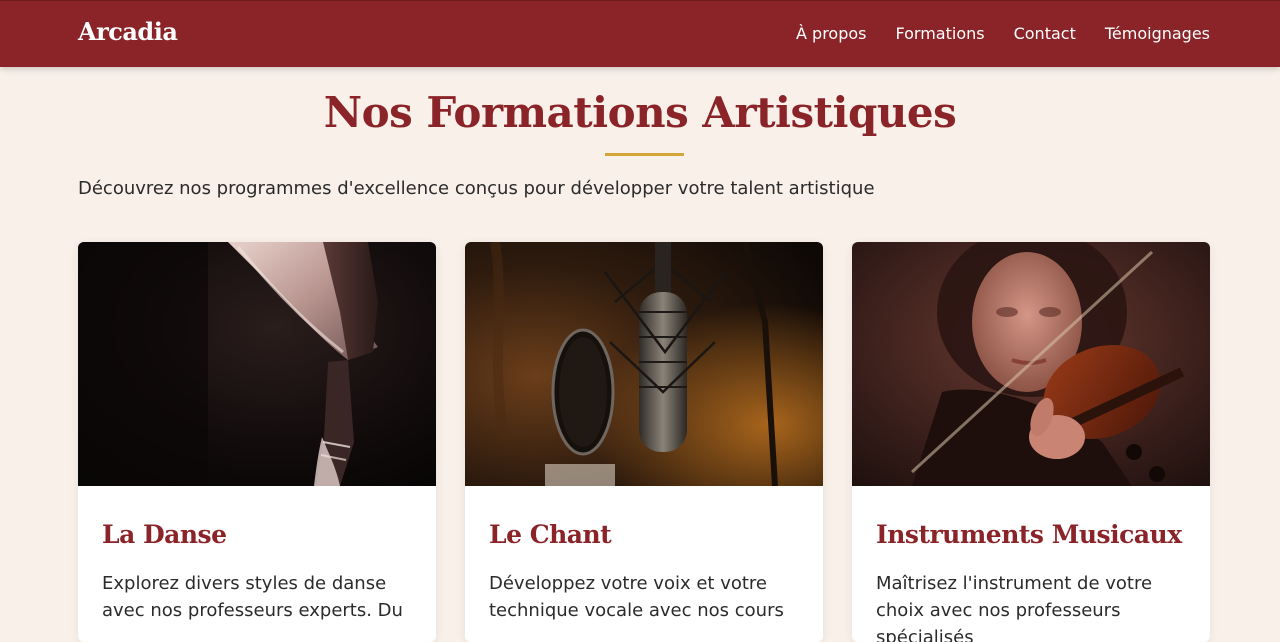  Describe the element at coordinates (128, 31) in the screenshot. I see `brand-logo-link: Arcadia` at that location.